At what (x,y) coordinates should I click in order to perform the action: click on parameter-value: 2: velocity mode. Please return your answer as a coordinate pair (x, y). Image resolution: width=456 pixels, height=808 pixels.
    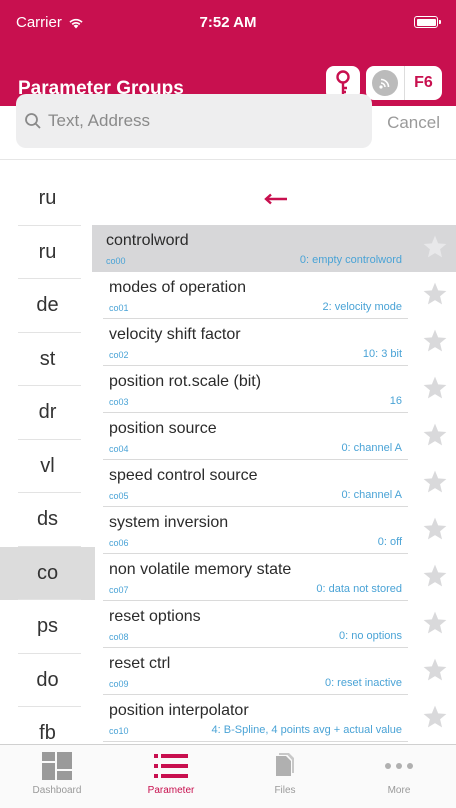
    Looking at the image, I should click on (362, 307).